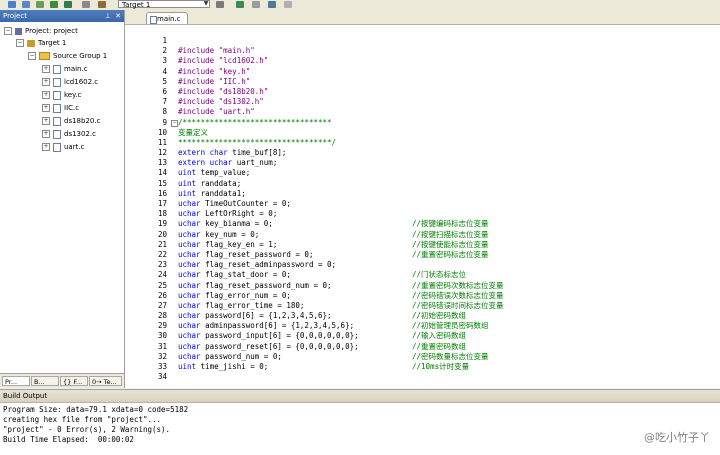 The image size is (720, 455). What do you see at coordinates (241, 305) in the screenshot?
I see `code-text: uchar flag_error_time = 180;` at bounding box center [241, 305].